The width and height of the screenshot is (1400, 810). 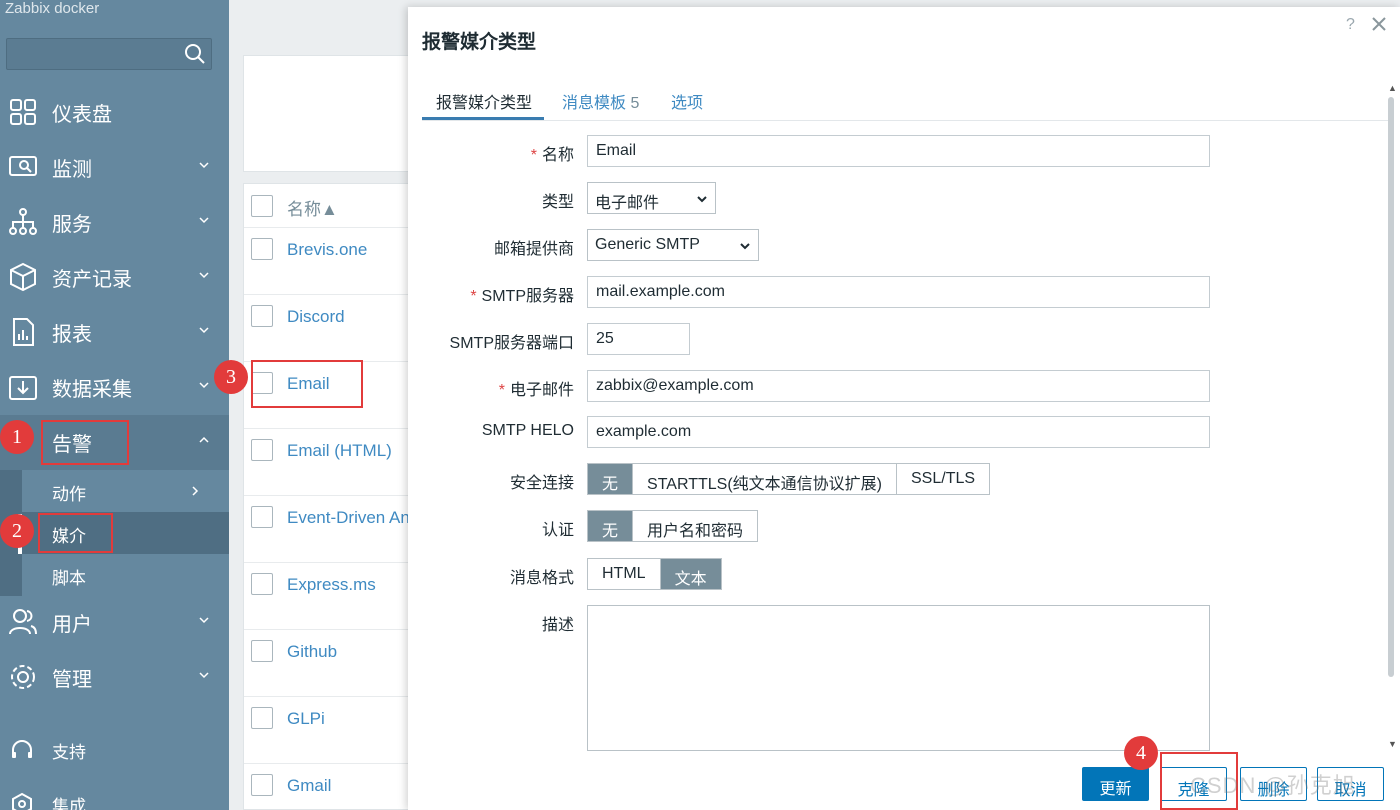 What do you see at coordinates (541, 578) in the screenshot?
I see `format-label: 消息格式` at bounding box center [541, 578].